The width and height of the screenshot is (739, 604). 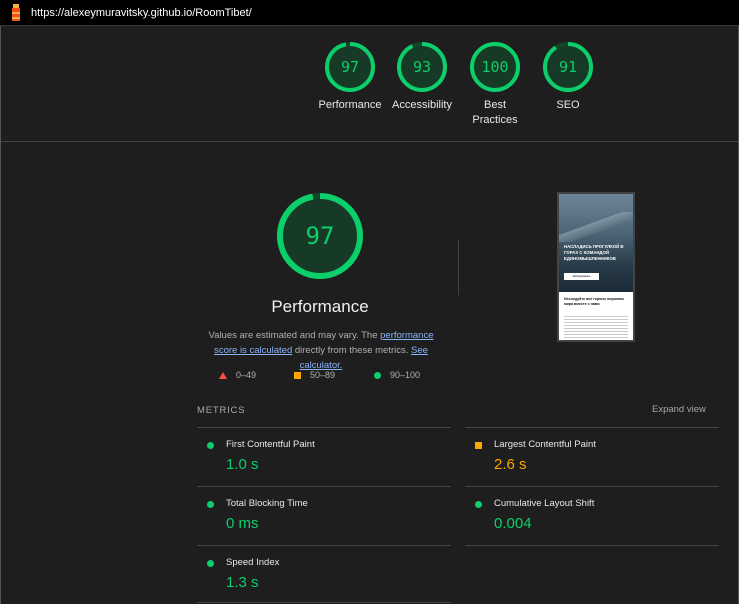 I want to click on performance-title: Performance, so click(x=320, y=306).